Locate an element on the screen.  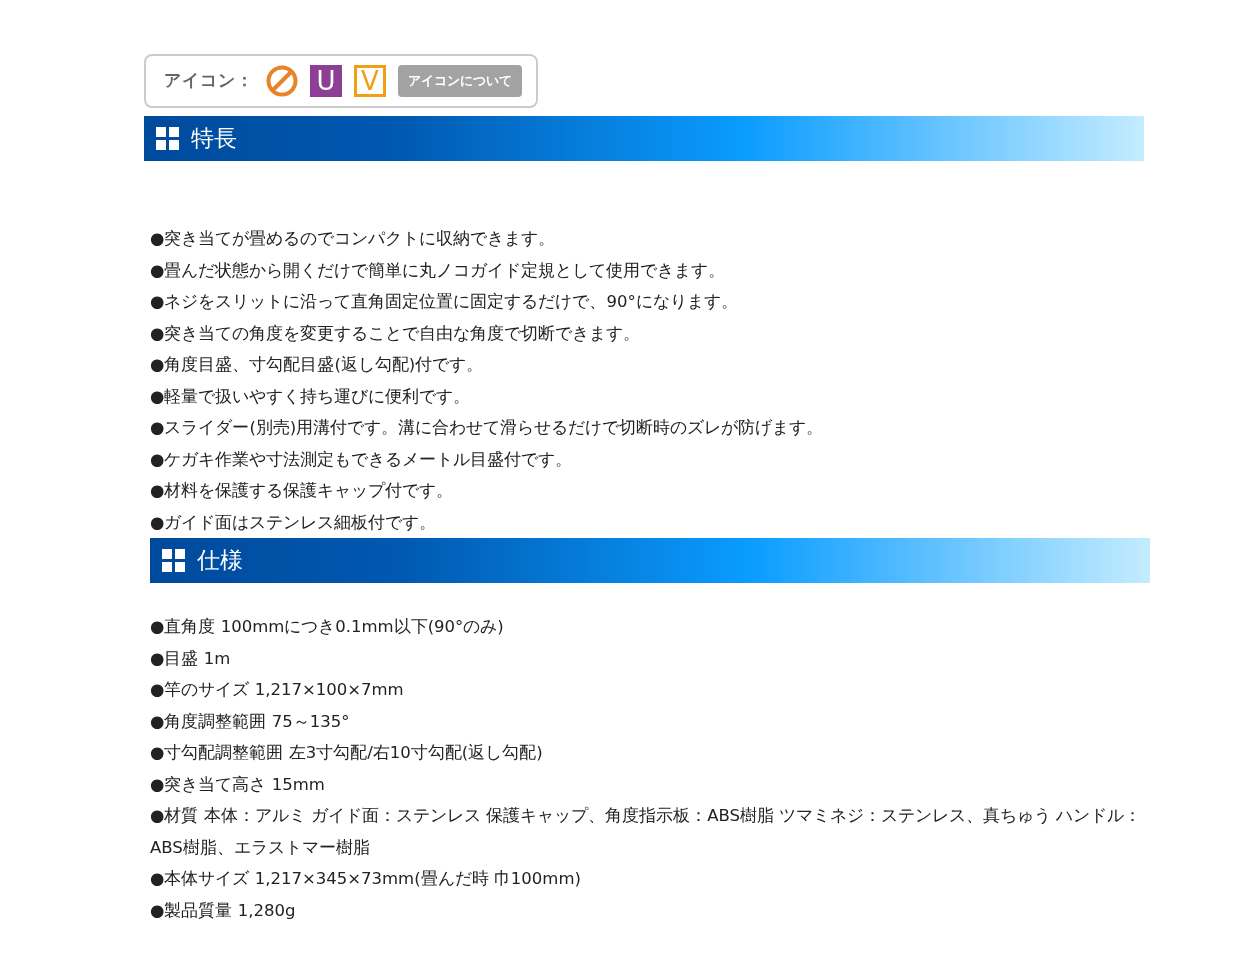
list-item: ●角度目盛、寸勾配目盛(返し勾配)付です。 is located at coordinates (317, 365).